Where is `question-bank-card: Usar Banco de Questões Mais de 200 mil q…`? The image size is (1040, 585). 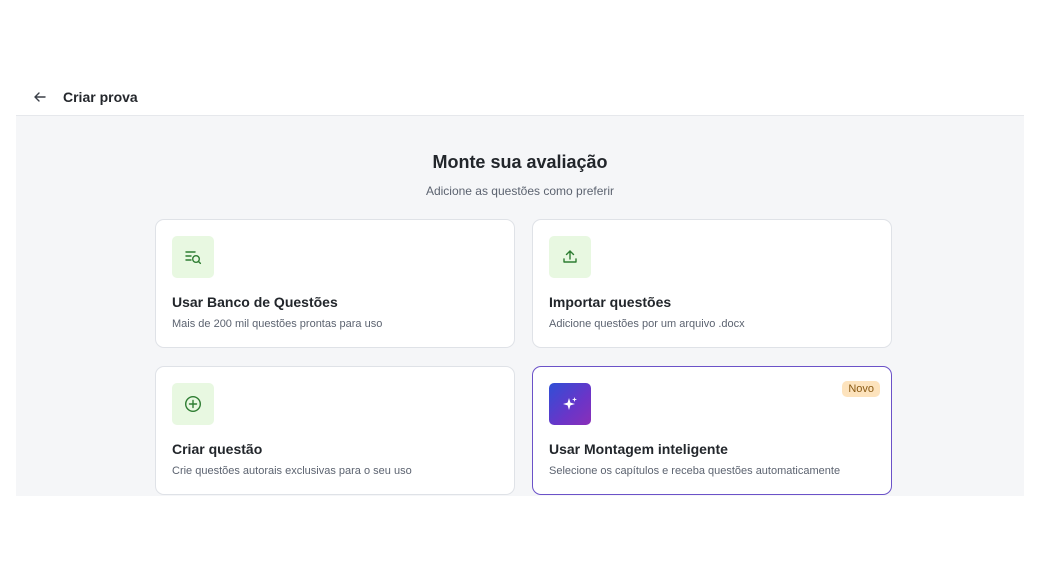 question-bank-card: Usar Banco de Questões Mais de 200 mil q… is located at coordinates (335, 283).